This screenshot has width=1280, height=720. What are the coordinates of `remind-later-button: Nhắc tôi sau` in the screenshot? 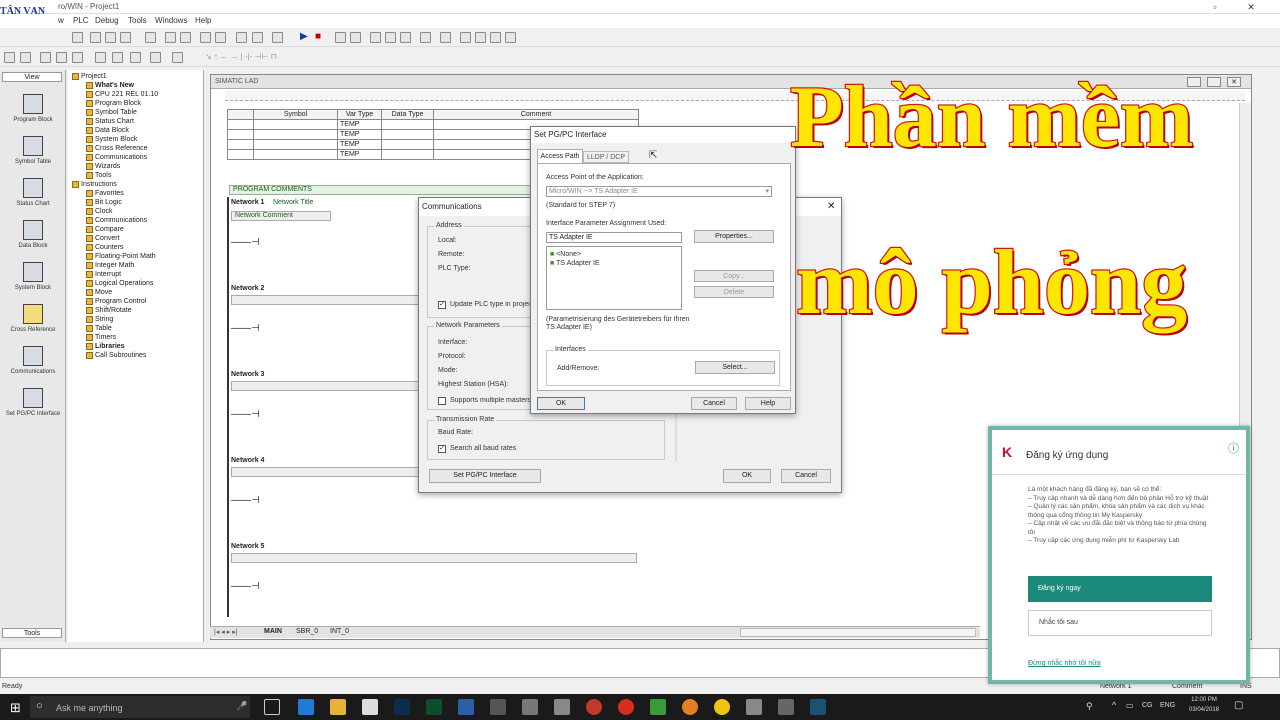 It's located at (1120, 623).